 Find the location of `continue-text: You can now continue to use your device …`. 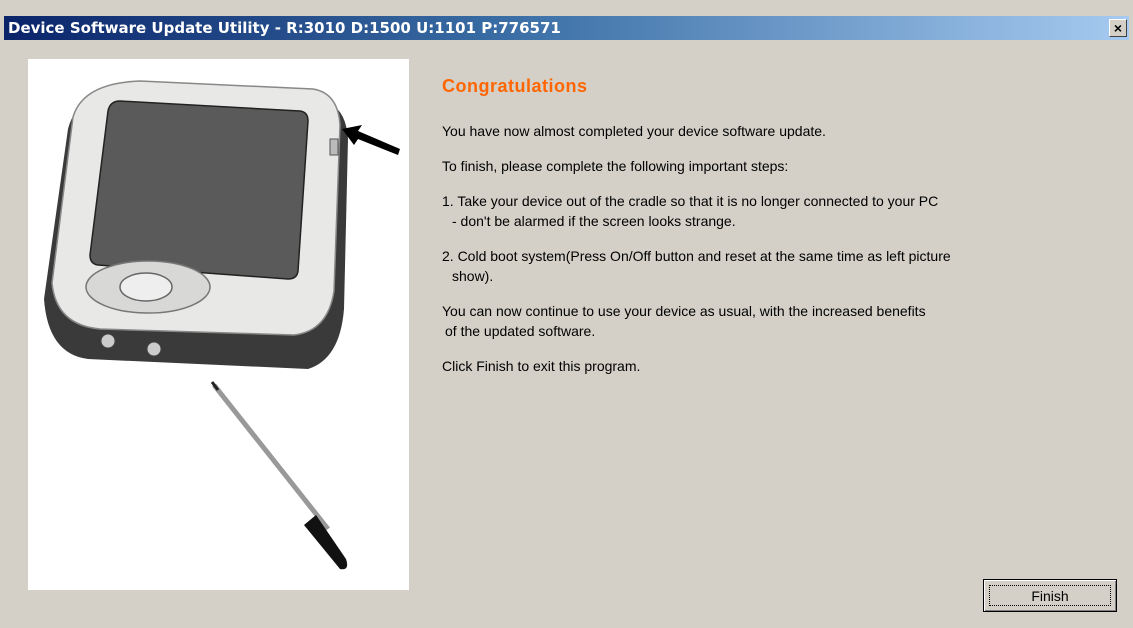

continue-text: You can now continue to use your device … is located at coordinates (782, 321).